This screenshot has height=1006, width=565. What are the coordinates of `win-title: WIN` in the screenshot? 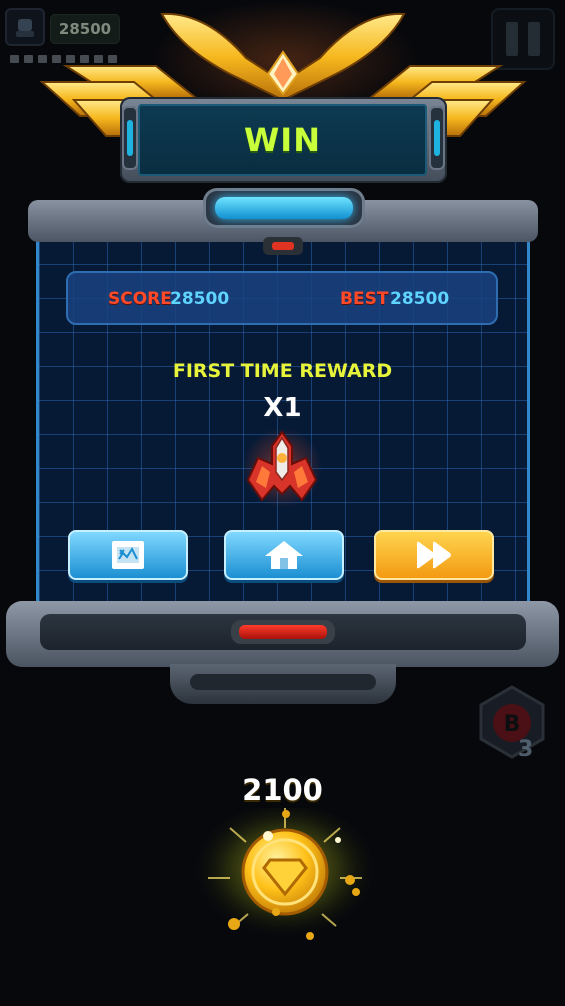 It's located at (282, 140).